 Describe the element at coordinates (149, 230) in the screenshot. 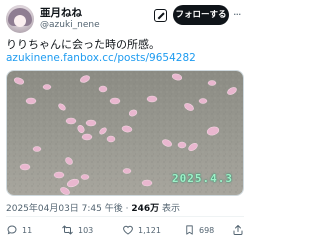

I see `like-count: 1,121` at that location.